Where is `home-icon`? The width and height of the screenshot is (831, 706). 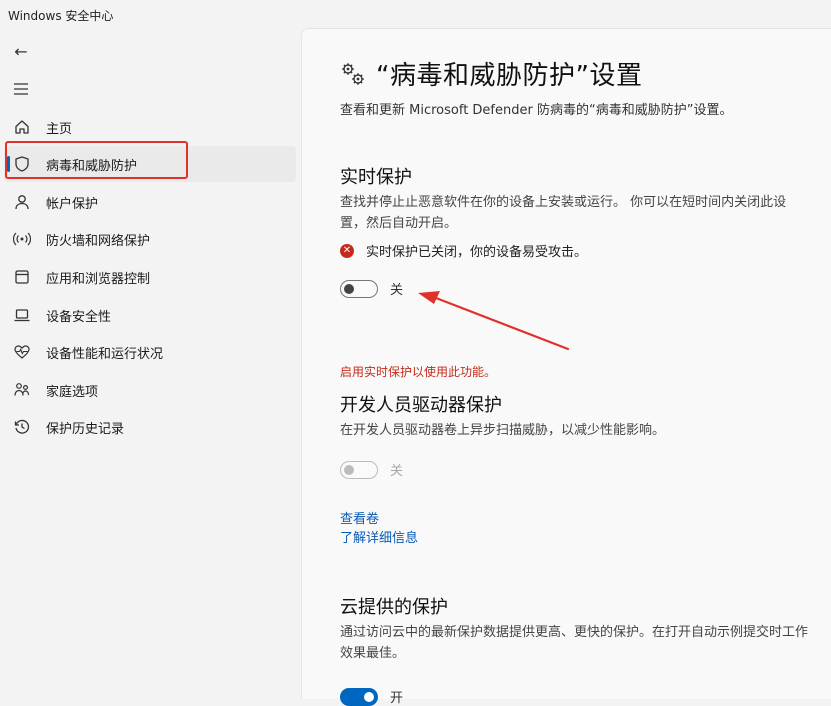 home-icon is located at coordinates (22, 127).